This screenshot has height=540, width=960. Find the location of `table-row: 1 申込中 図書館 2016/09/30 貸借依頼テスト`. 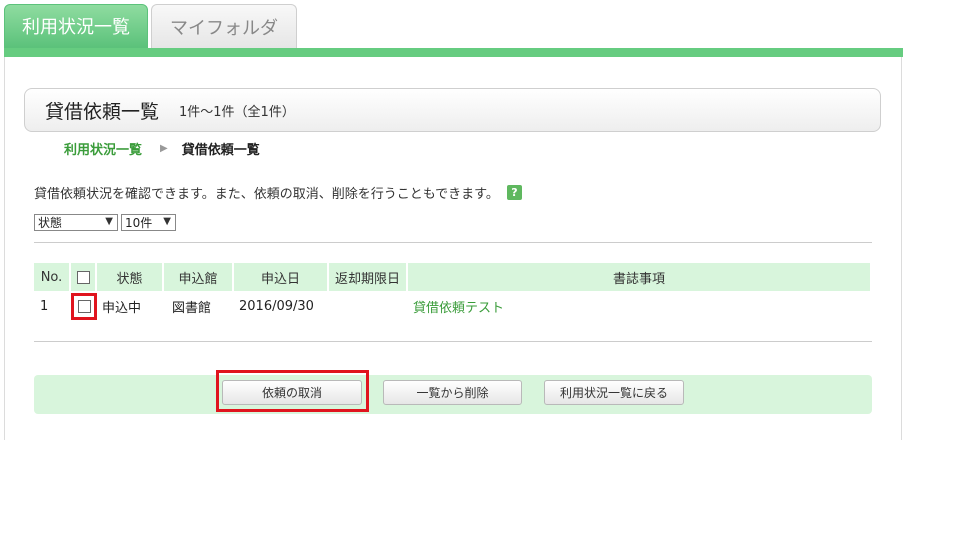

table-row: 1 申込中 図書館 2016/09/30 貸借依頼テスト is located at coordinates (452, 306).